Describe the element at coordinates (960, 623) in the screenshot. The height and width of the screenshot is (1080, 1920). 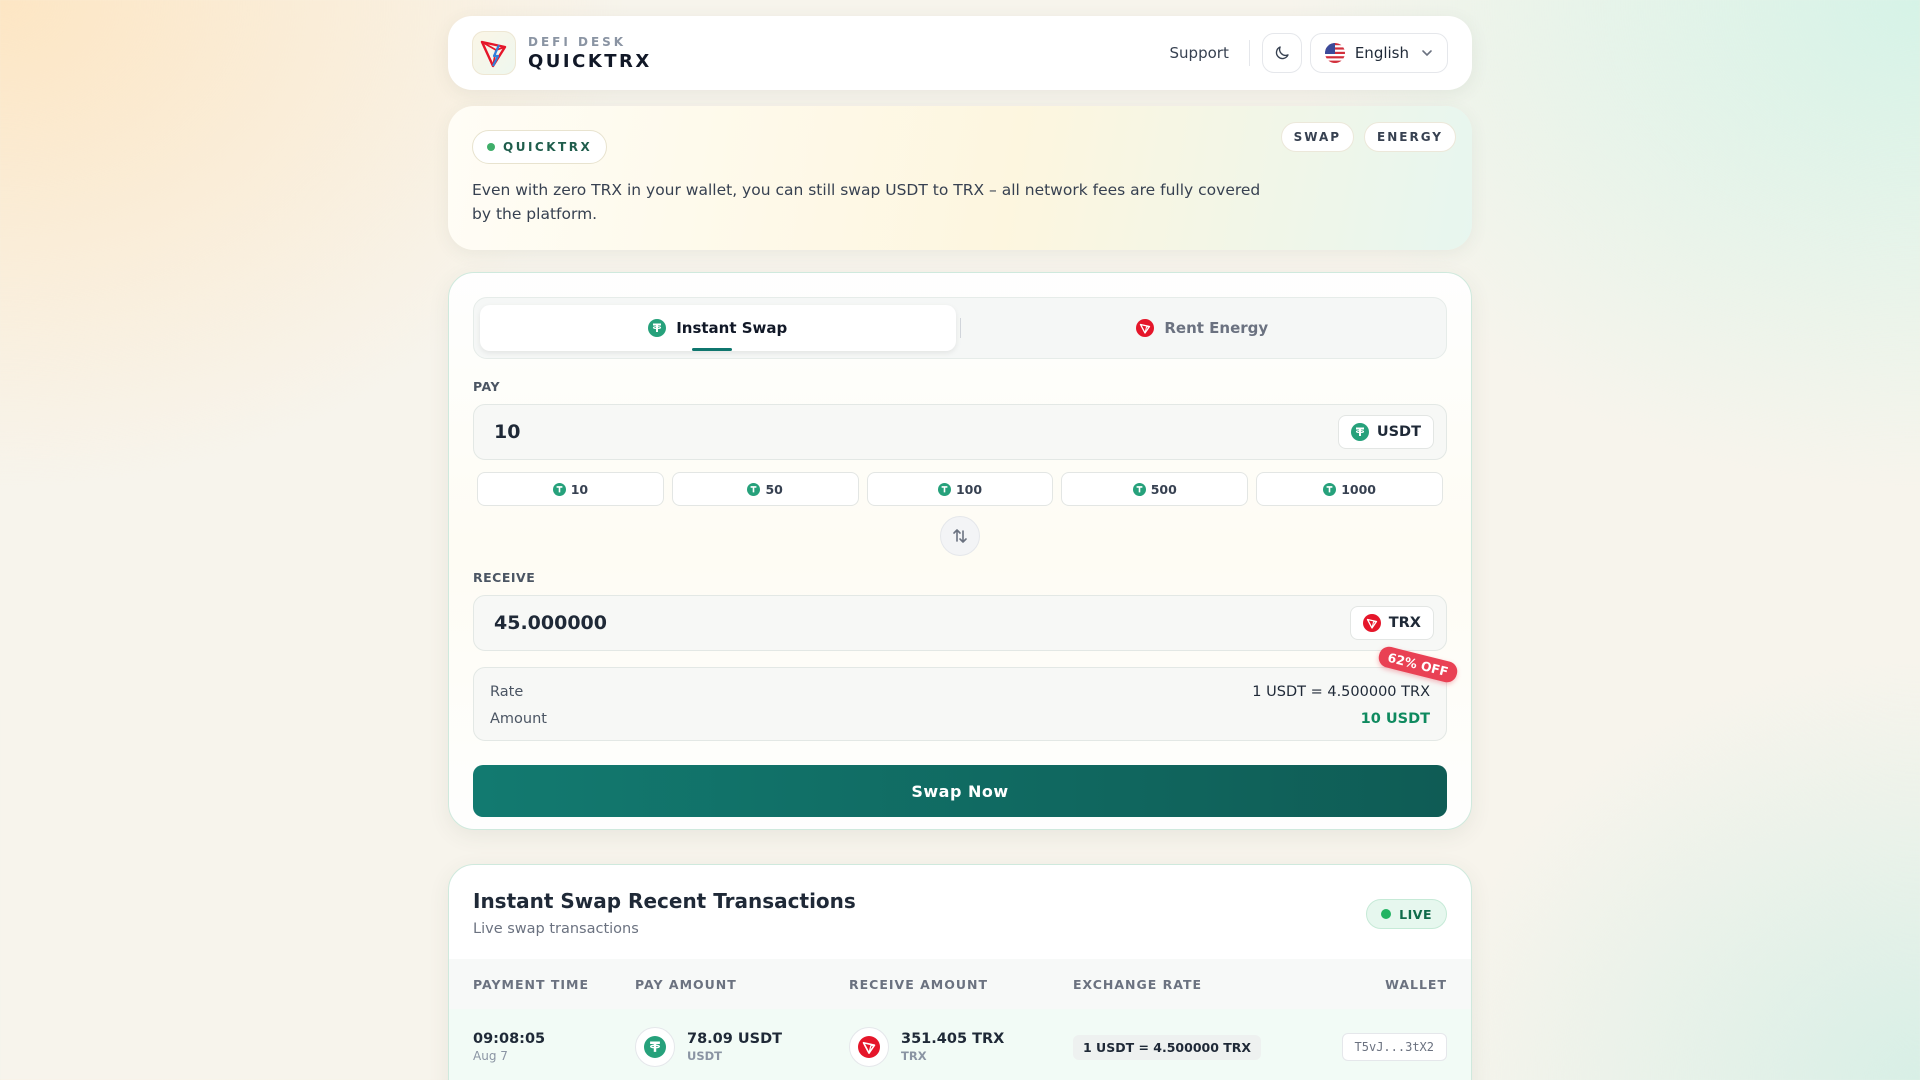
I see `receive-field: 45.000000 TRX` at that location.